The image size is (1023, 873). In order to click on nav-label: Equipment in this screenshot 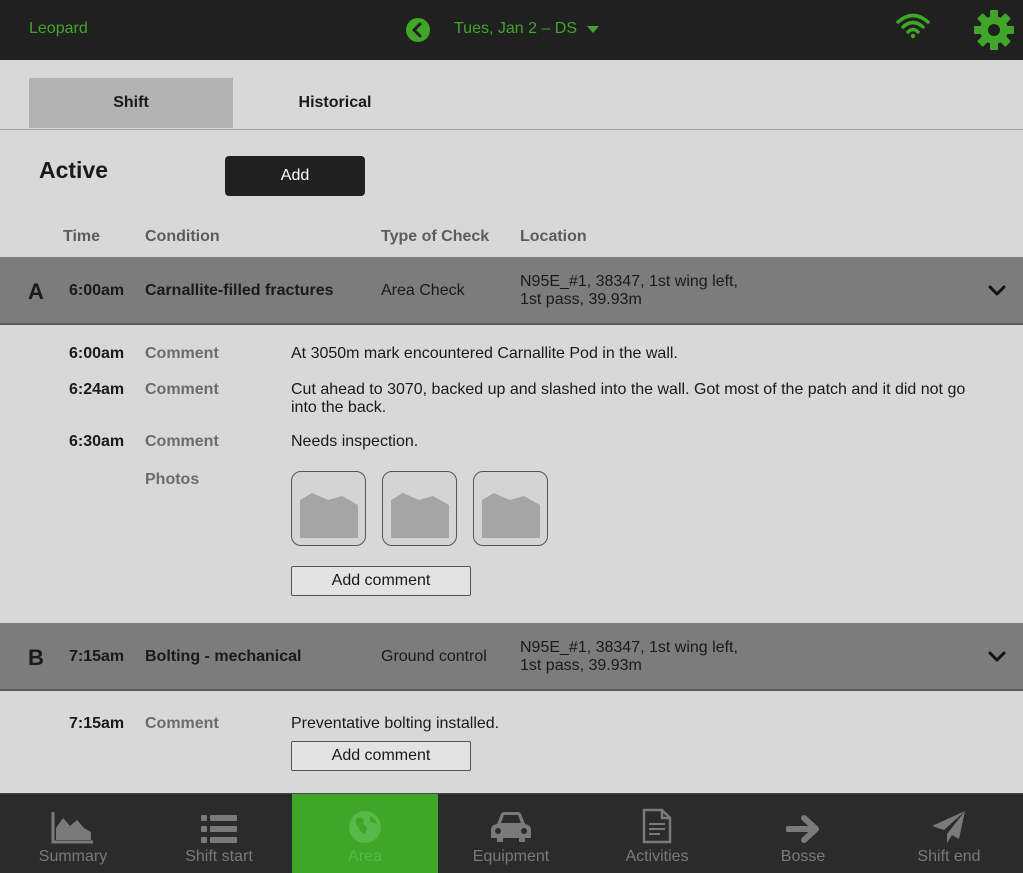, I will do `click(511, 856)`.